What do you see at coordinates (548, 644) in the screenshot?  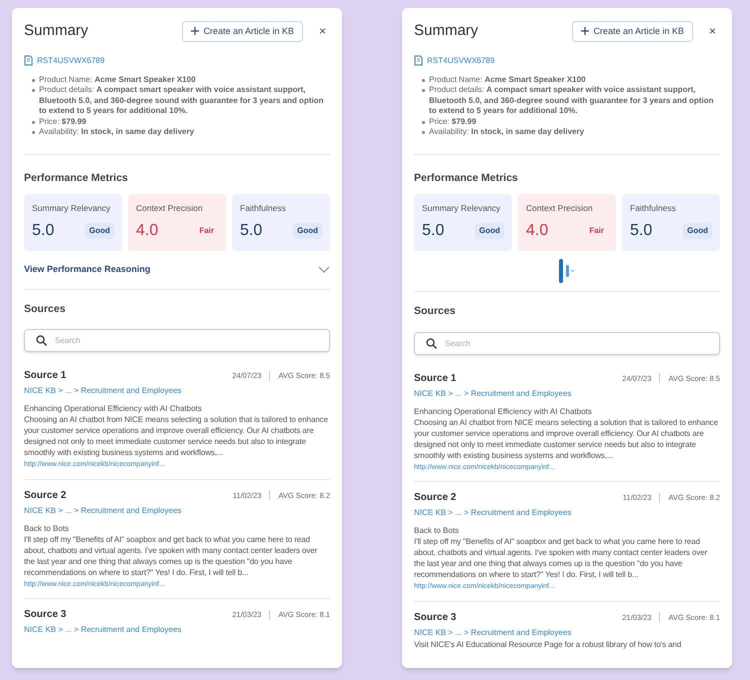 I see `source-excerpt: Visit NICE's AI Educational Resource Page for a robust library of how to's and` at bounding box center [548, 644].